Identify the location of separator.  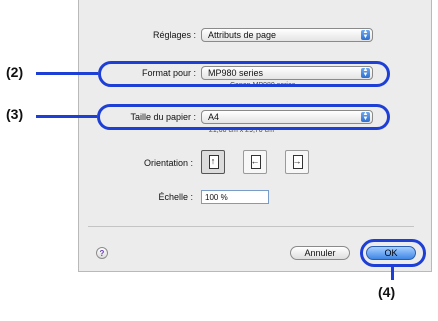
(251, 226).